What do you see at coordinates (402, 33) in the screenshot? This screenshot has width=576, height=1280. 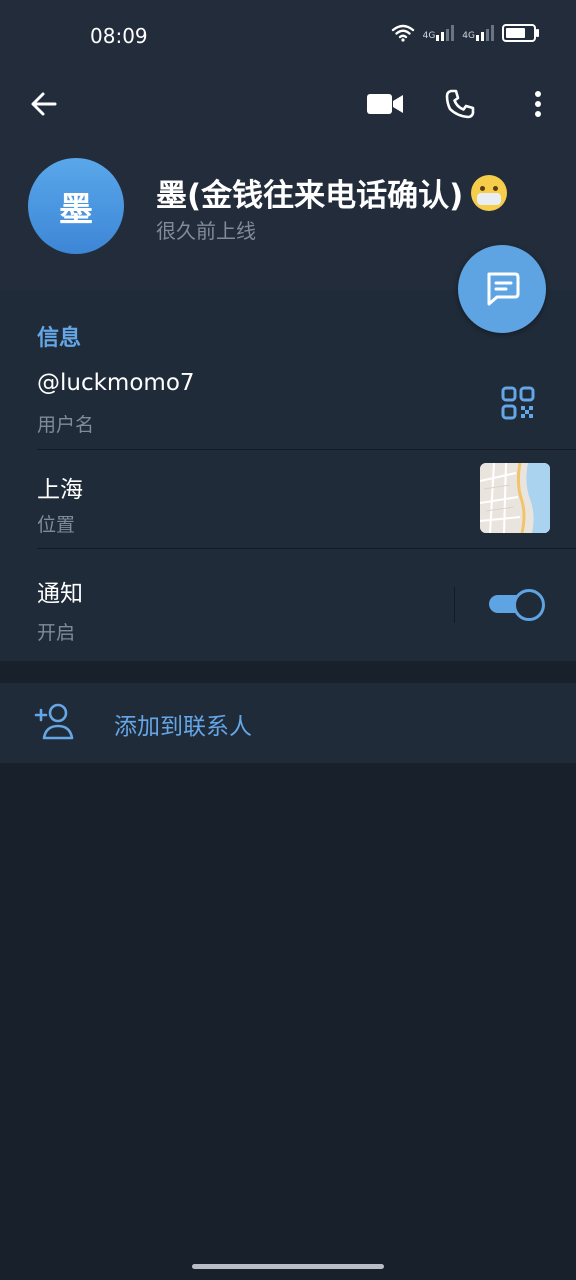 I see `wifi-icon` at bounding box center [402, 33].